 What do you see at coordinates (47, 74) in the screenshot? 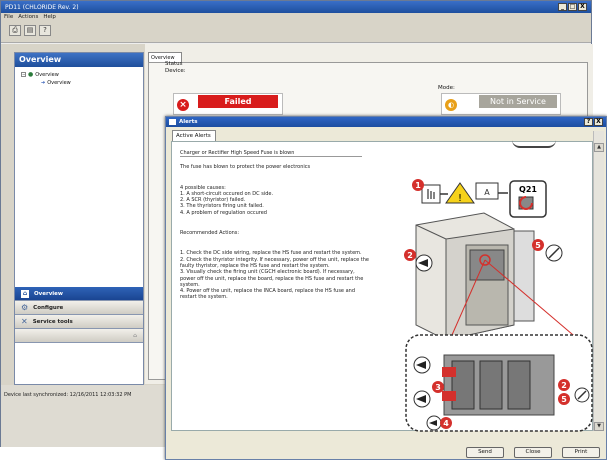
I see `tree-root-label: Overview` at bounding box center [47, 74].